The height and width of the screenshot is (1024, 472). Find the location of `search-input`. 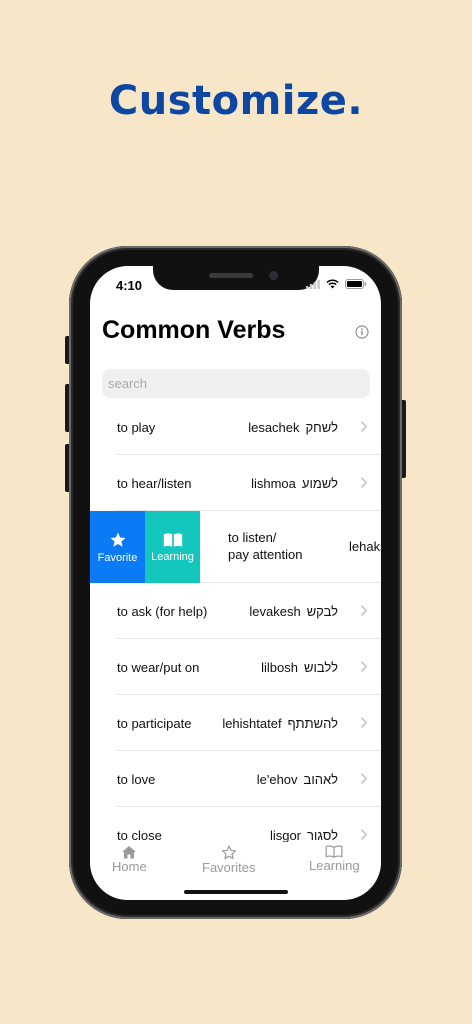

search-input is located at coordinates (236, 383).